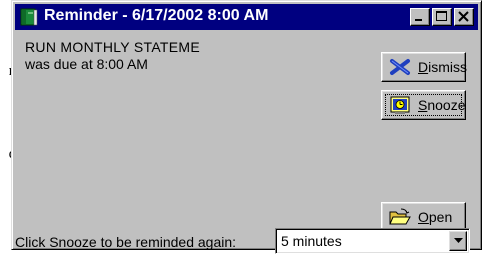 The width and height of the screenshot is (482, 254). I want to click on window-title: Reminder - 6/17/2002 8:00 AM, so click(156, 15).